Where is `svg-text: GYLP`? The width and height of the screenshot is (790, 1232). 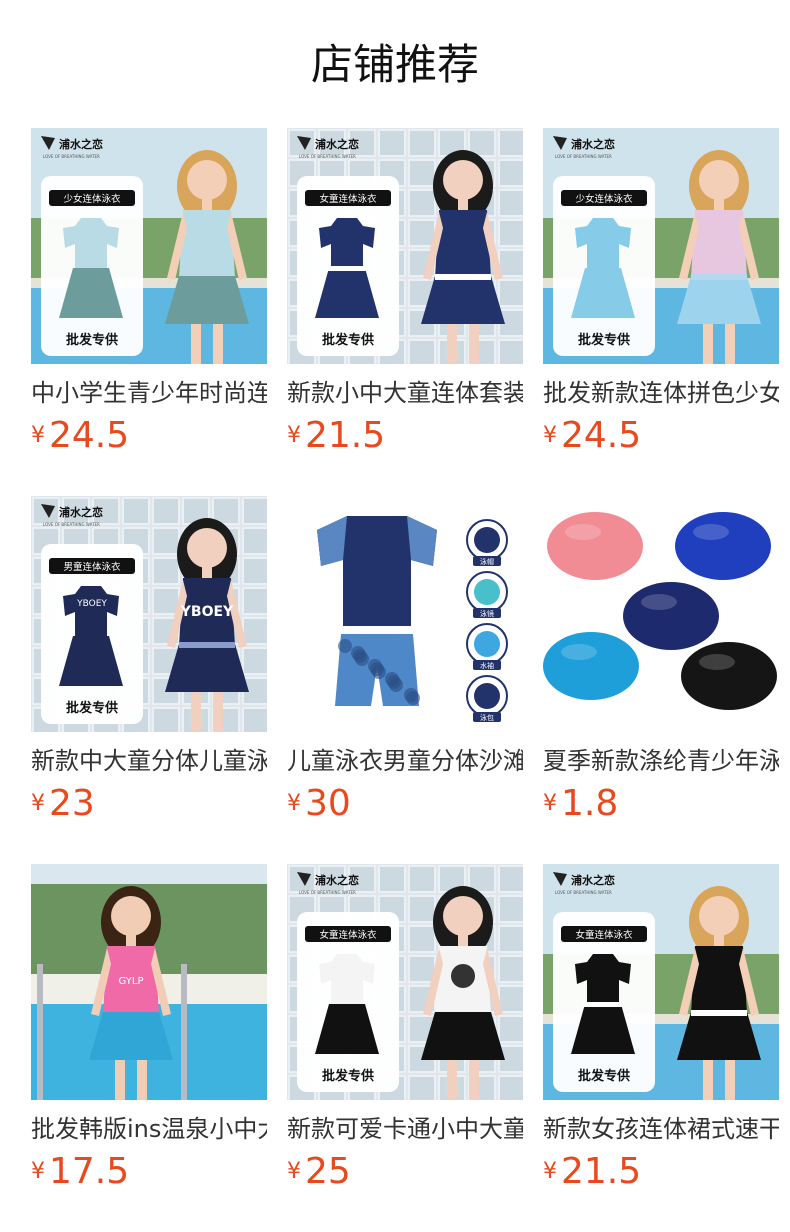
svg-text: GYLP is located at coordinates (131, 981).